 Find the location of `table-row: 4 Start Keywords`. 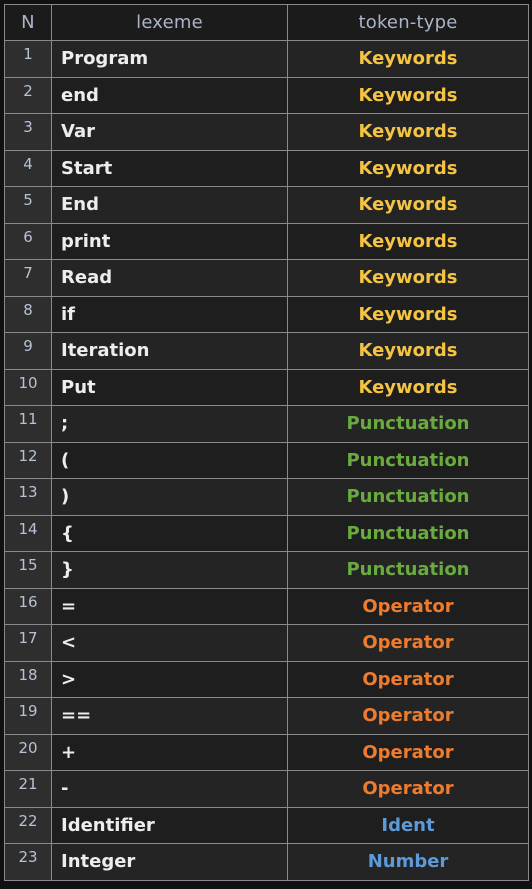

table-row: 4 Start Keywords is located at coordinates (266, 168).